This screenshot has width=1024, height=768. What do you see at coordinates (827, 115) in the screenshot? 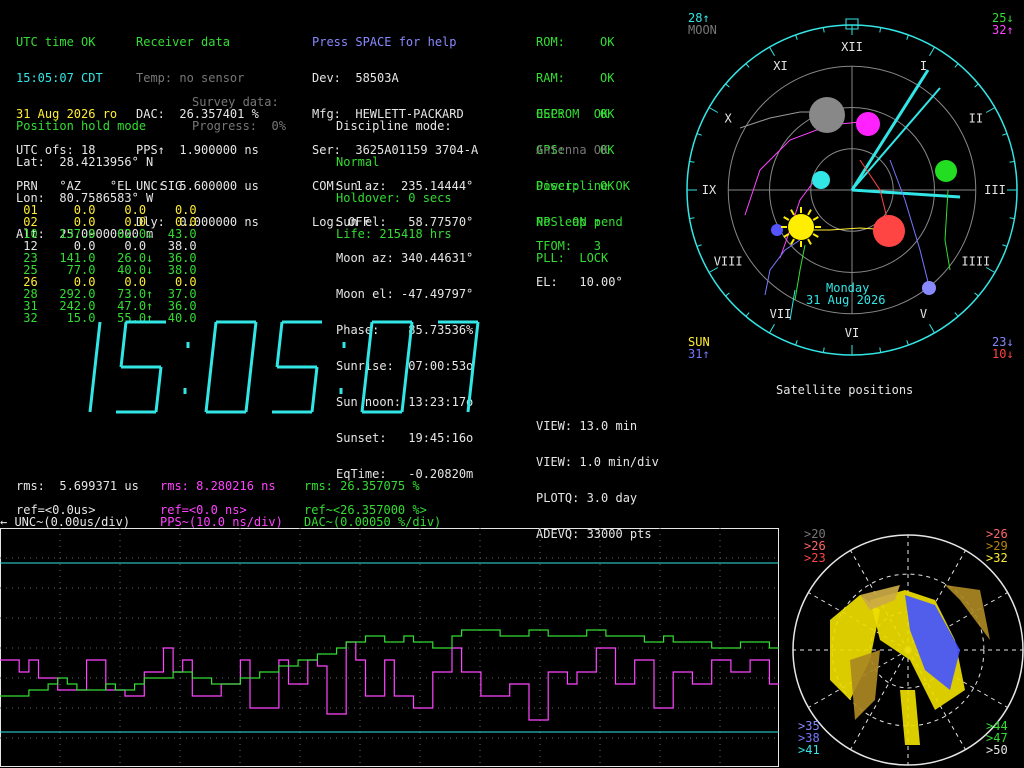
I see `moon-icon` at bounding box center [827, 115].